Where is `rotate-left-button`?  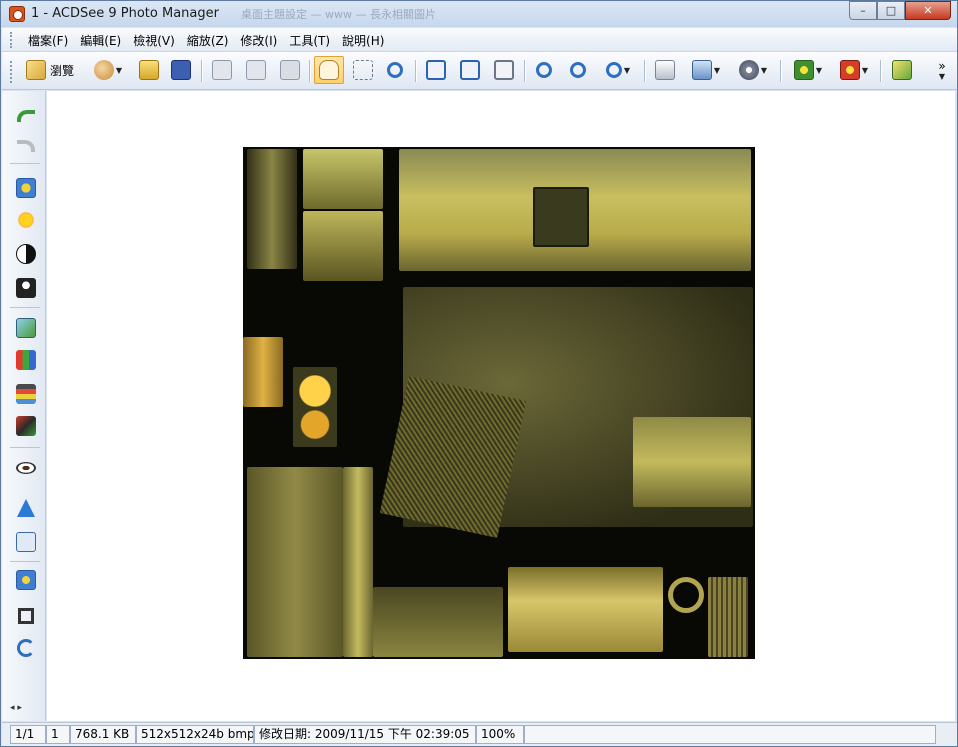 rotate-left-button is located at coordinates (436, 70).